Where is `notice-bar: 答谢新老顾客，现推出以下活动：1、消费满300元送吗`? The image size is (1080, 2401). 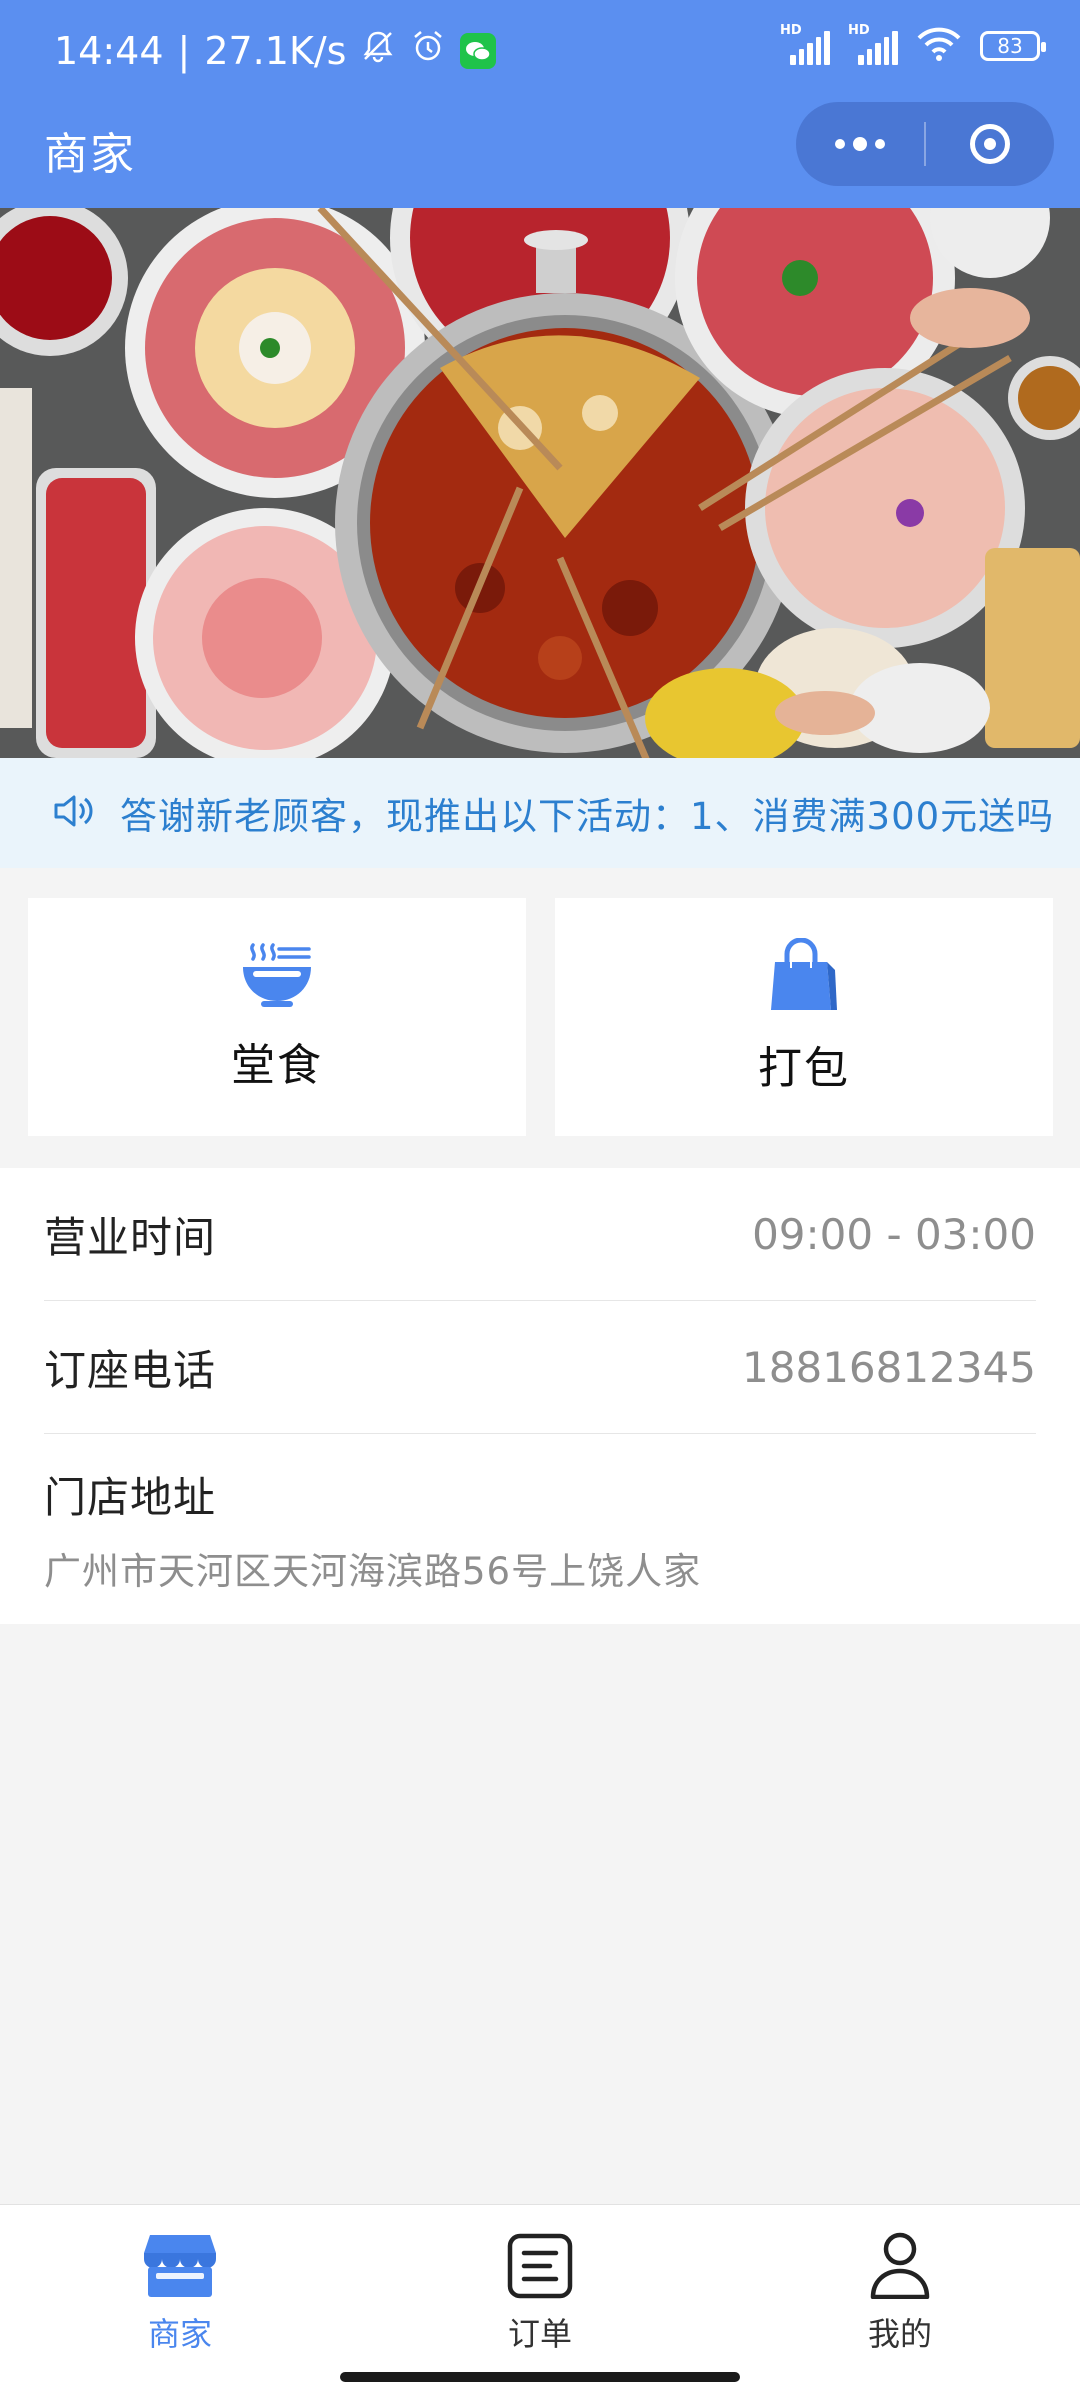 notice-bar: 答谢新老顾客，现推出以下活动：1、消费满300元送吗 is located at coordinates (540, 813).